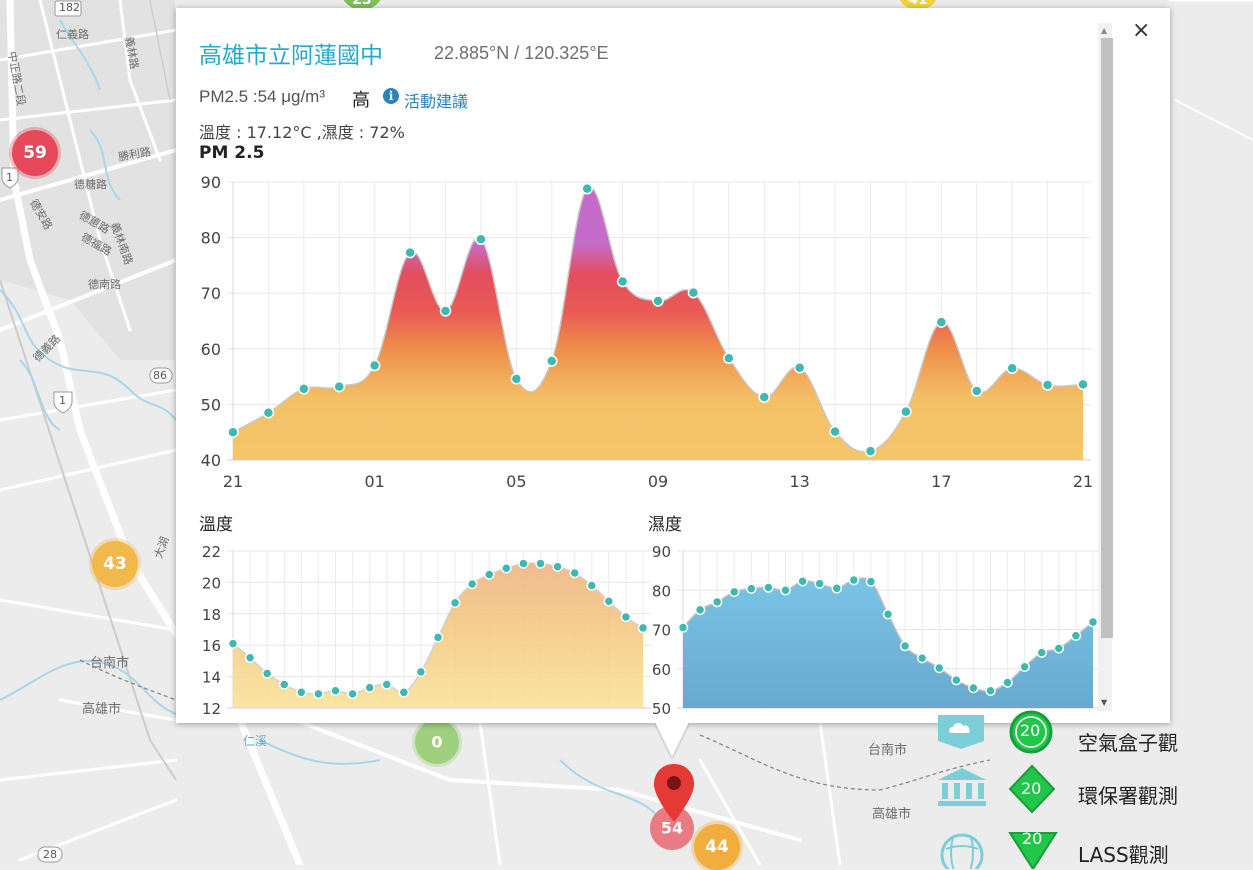 This screenshot has width=1253, height=870. What do you see at coordinates (516, 481) in the screenshot?
I see `x-tick-label: 05` at bounding box center [516, 481].